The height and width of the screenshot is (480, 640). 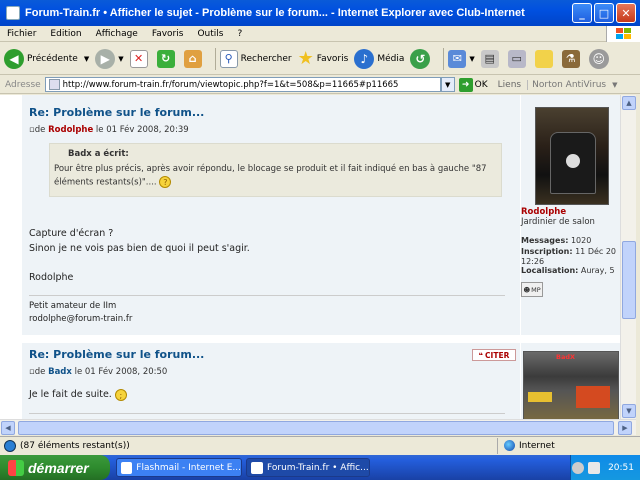 I want to click on scroll-left-arrow: ◀, so click(x=8, y=428).